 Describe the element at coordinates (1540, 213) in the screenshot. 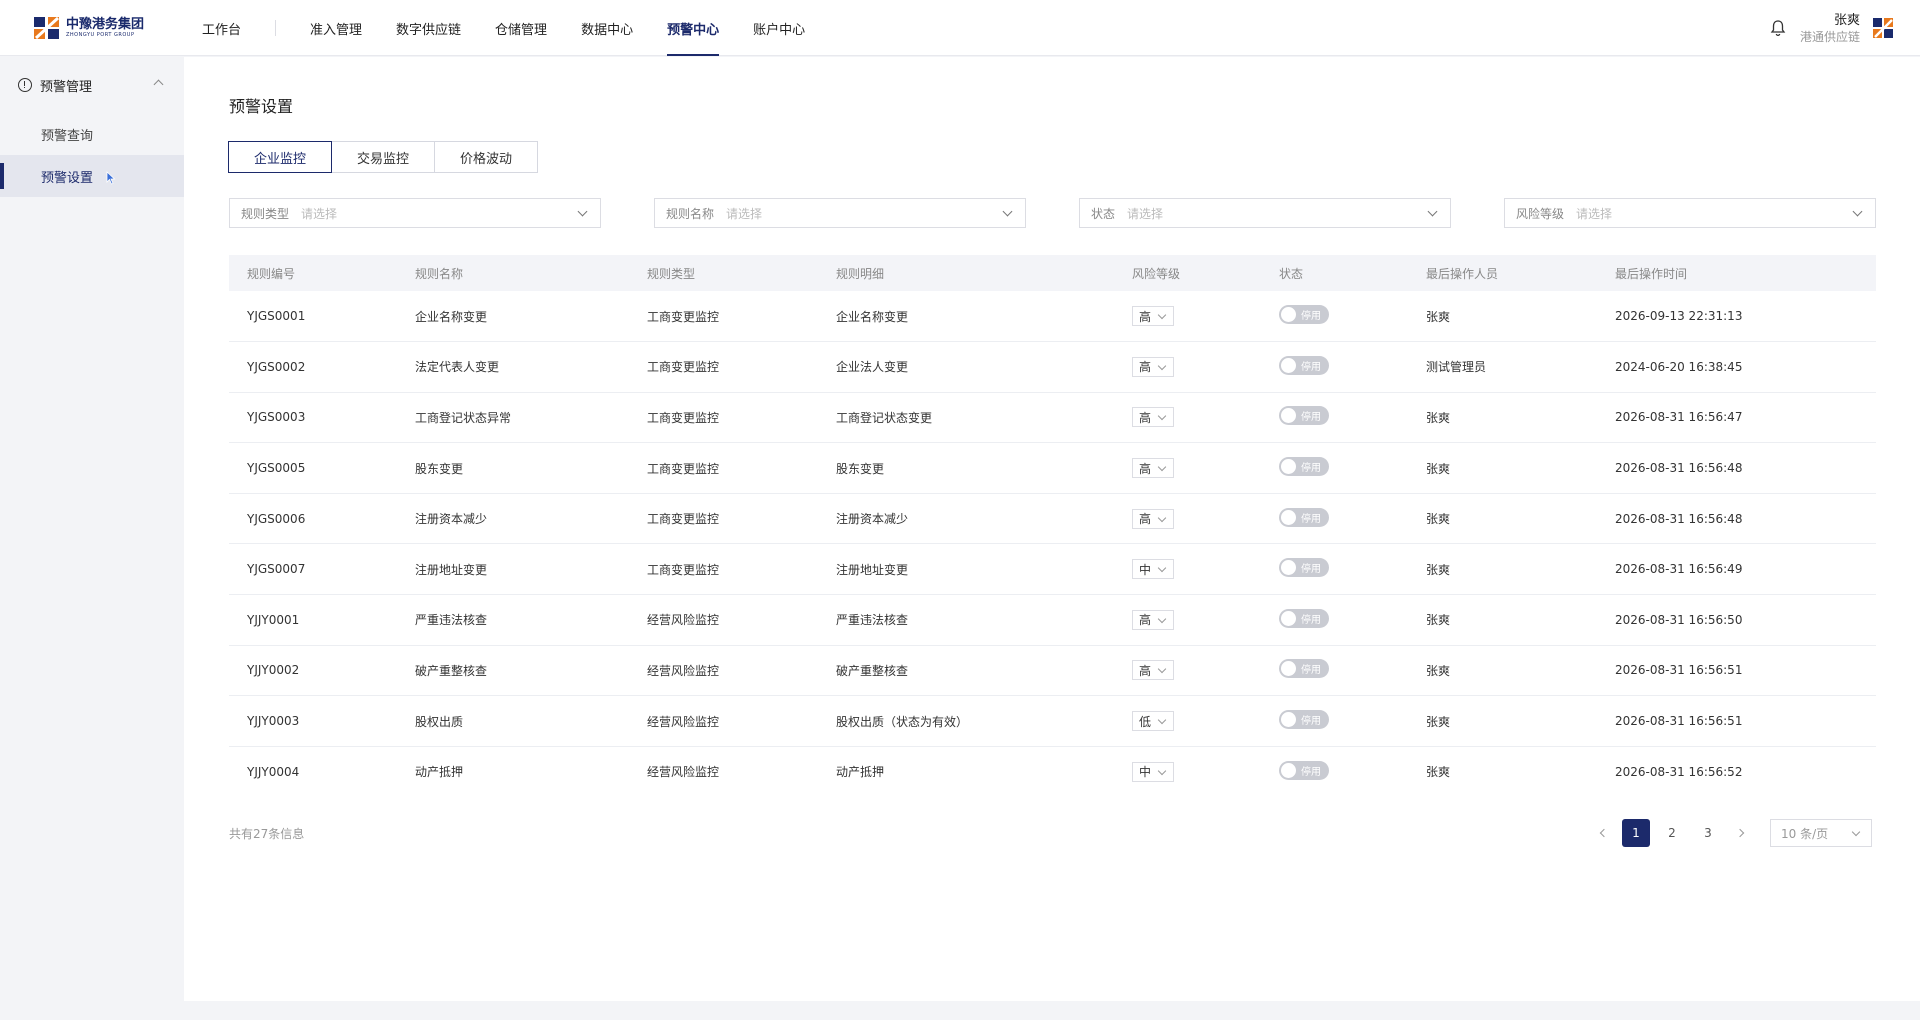

I see `filter-label: 风险等级` at that location.